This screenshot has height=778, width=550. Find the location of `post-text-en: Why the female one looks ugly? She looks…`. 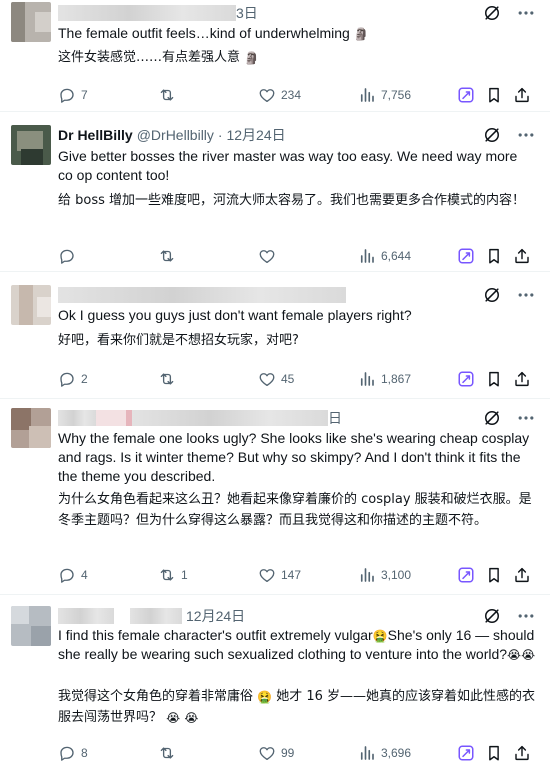

post-text-en: Why the female one looks ugly? She looks… is located at coordinates (294, 457).